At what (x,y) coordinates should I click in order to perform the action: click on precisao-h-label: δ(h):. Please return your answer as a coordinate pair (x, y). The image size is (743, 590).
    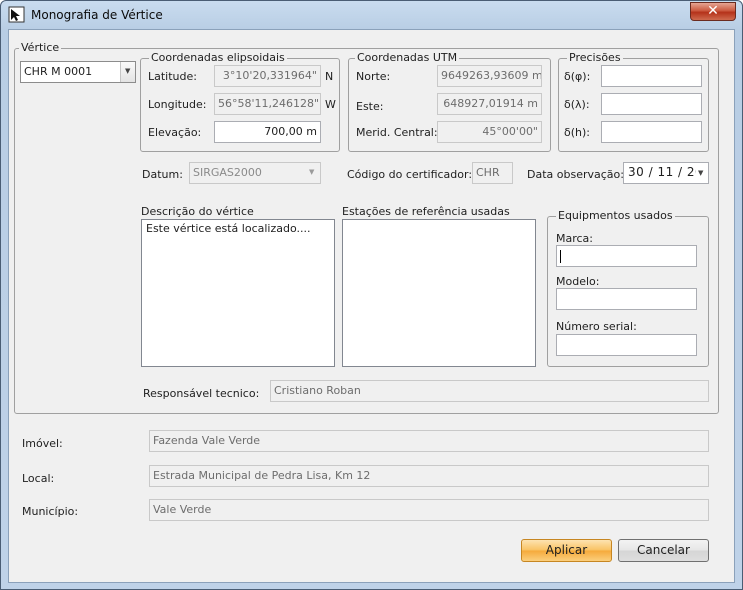
    Looking at the image, I should click on (577, 132).